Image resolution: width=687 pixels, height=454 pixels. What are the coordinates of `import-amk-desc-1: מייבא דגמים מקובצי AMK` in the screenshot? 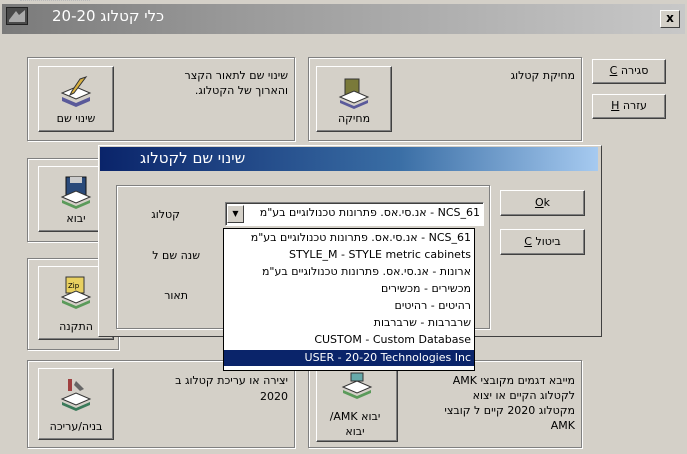 It's located at (513, 380).